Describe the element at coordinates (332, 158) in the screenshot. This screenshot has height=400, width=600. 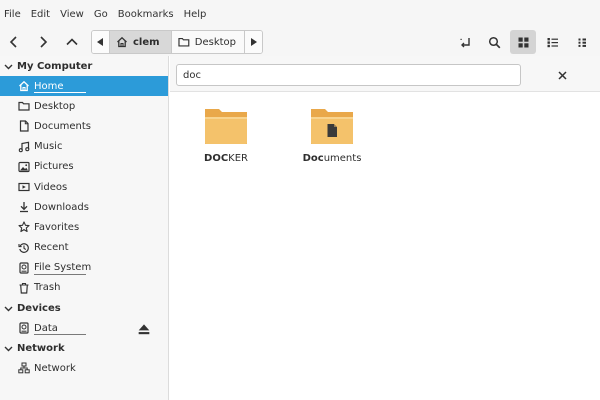
I see `file-name: Documents` at that location.